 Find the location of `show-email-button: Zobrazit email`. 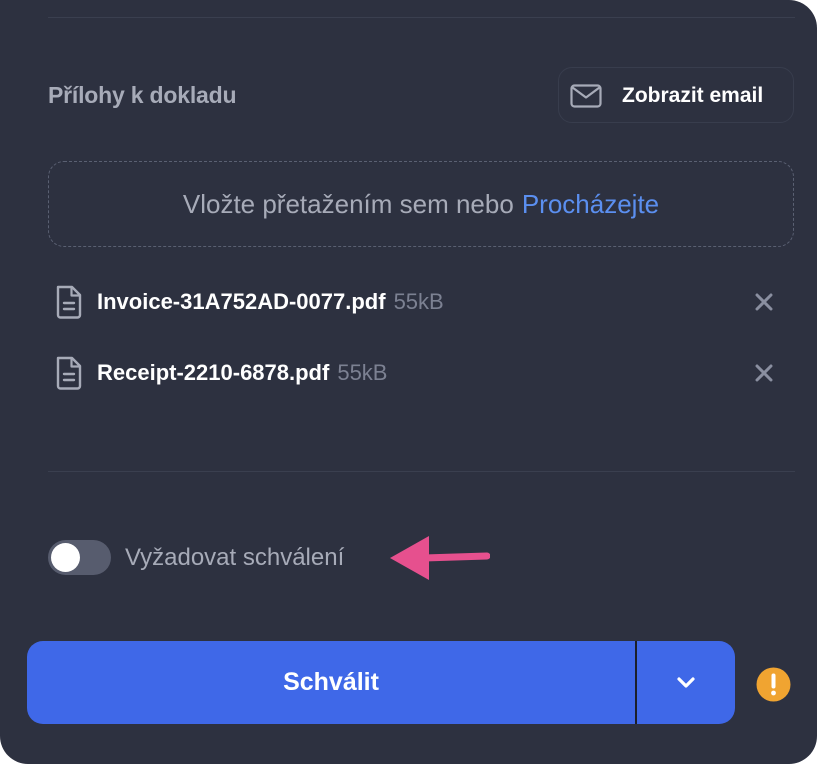

show-email-button: Zobrazit email is located at coordinates (676, 95).